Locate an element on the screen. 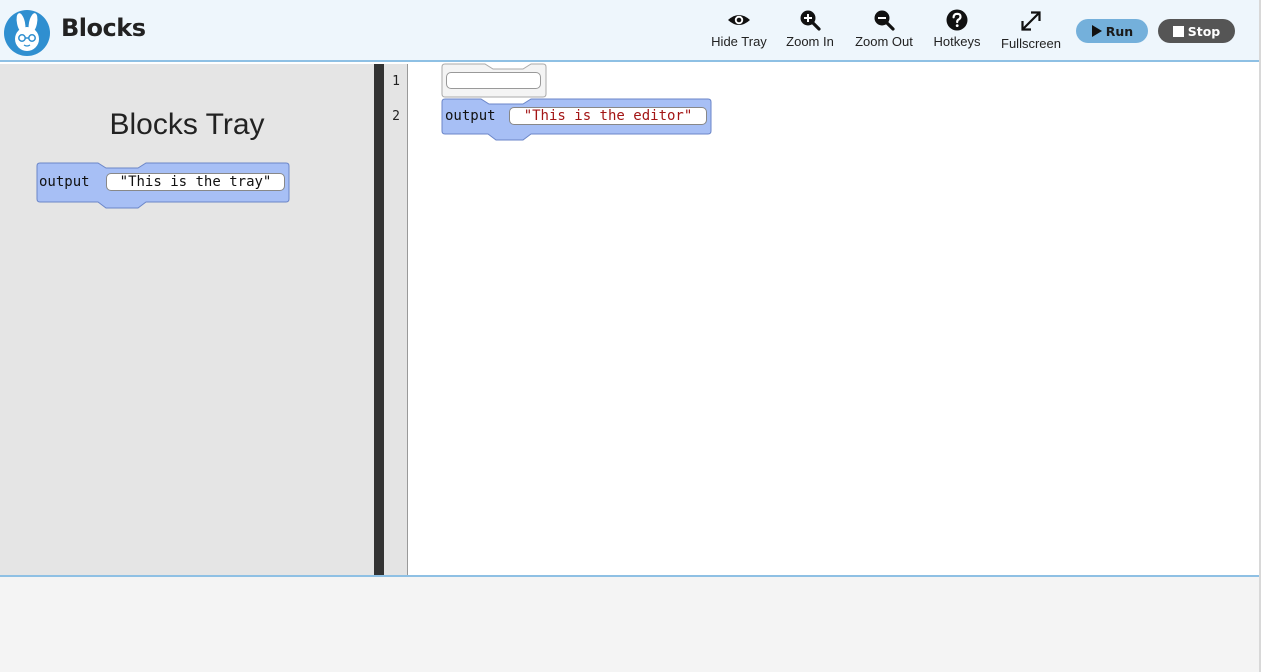 The width and height of the screenshot is (1261, 672). question-circle-icon is located at coordinates (957, 20).